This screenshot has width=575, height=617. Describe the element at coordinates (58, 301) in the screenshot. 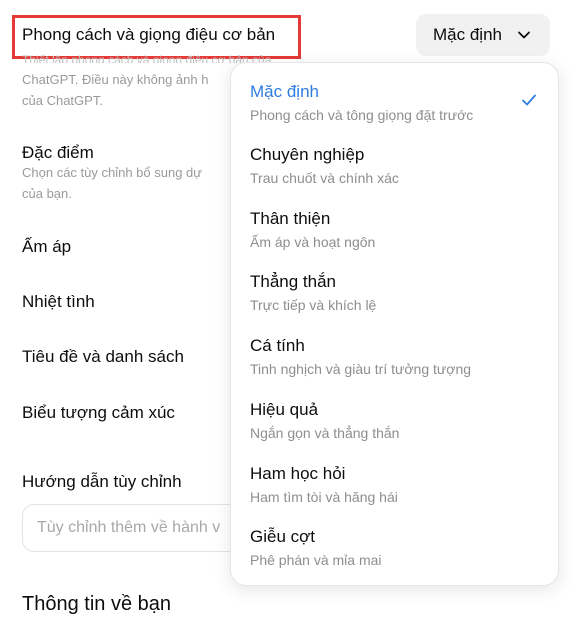

I see `trait-enthusiastic-label: Nhiệt tình` at that location.